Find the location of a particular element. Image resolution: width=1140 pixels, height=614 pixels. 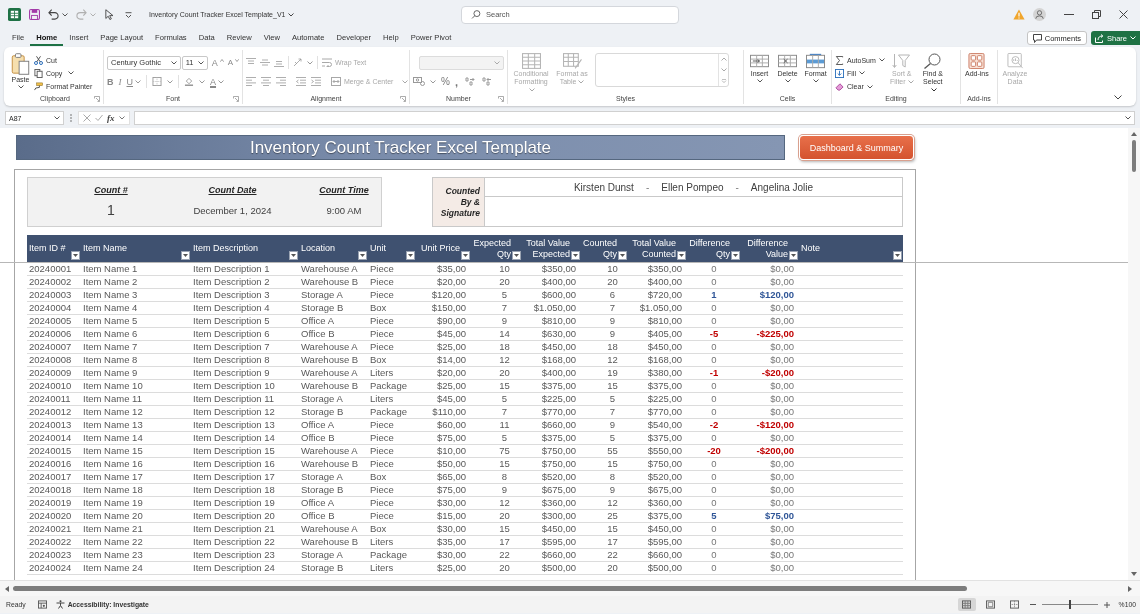

spreadsheet-app-icon is located at coordinates (14, 14).